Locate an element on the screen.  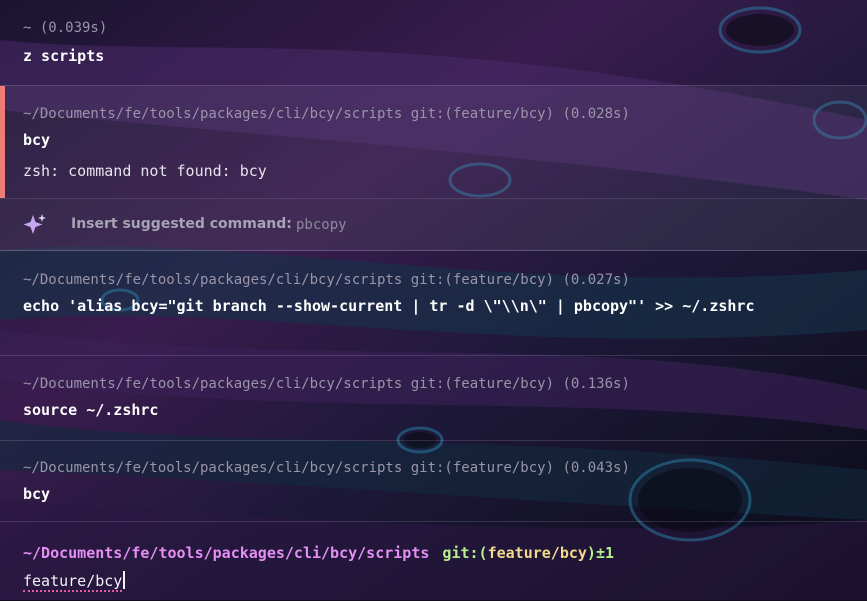
prompt-git-branch: feature/bcy is located at coordinates (537, 553).